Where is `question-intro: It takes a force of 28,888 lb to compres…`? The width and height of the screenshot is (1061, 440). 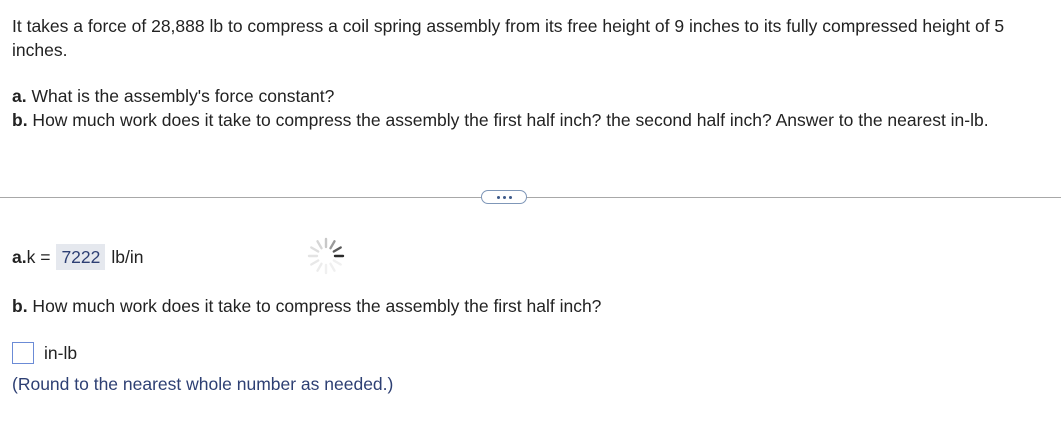 question-intro: It takes a force of 28,888 lb to compres… is located at coordinates (508, 38).